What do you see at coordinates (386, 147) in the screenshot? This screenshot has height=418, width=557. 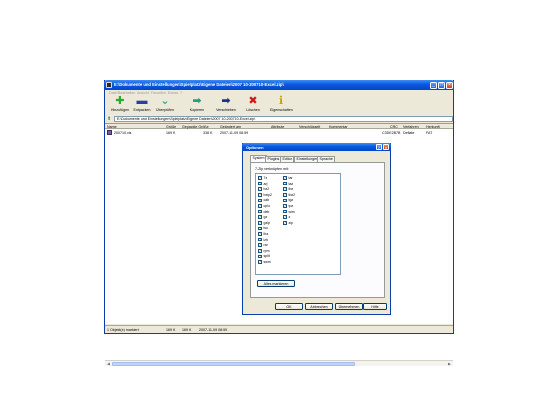 I see `close-icon: ×` at bounding box center [386, 147].